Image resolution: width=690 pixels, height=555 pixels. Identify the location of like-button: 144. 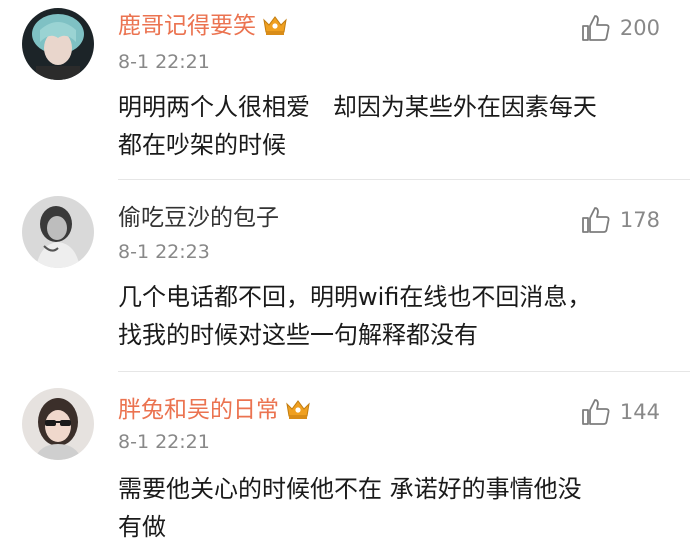
(620, 412).